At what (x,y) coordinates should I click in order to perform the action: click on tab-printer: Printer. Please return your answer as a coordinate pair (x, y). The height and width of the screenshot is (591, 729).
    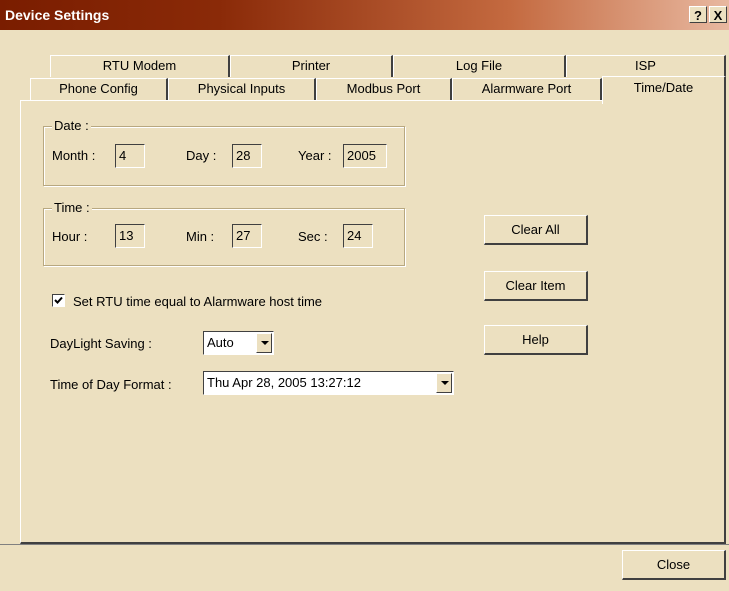
    Looking at the image, I should click on (311, 66).